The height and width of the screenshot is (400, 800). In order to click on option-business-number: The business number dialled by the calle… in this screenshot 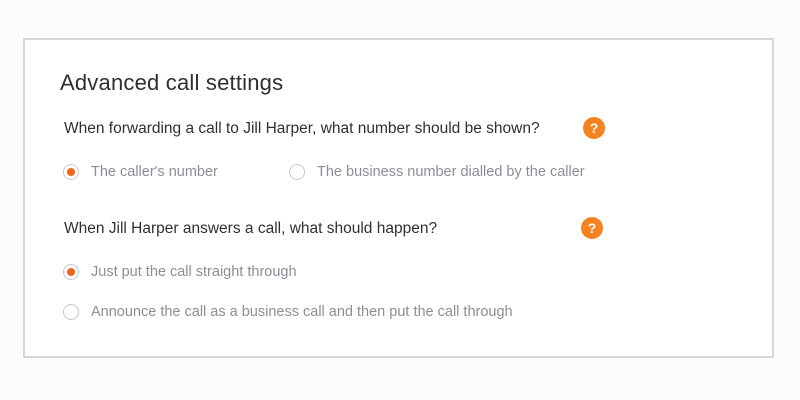, I will do `click(437, 172)`.